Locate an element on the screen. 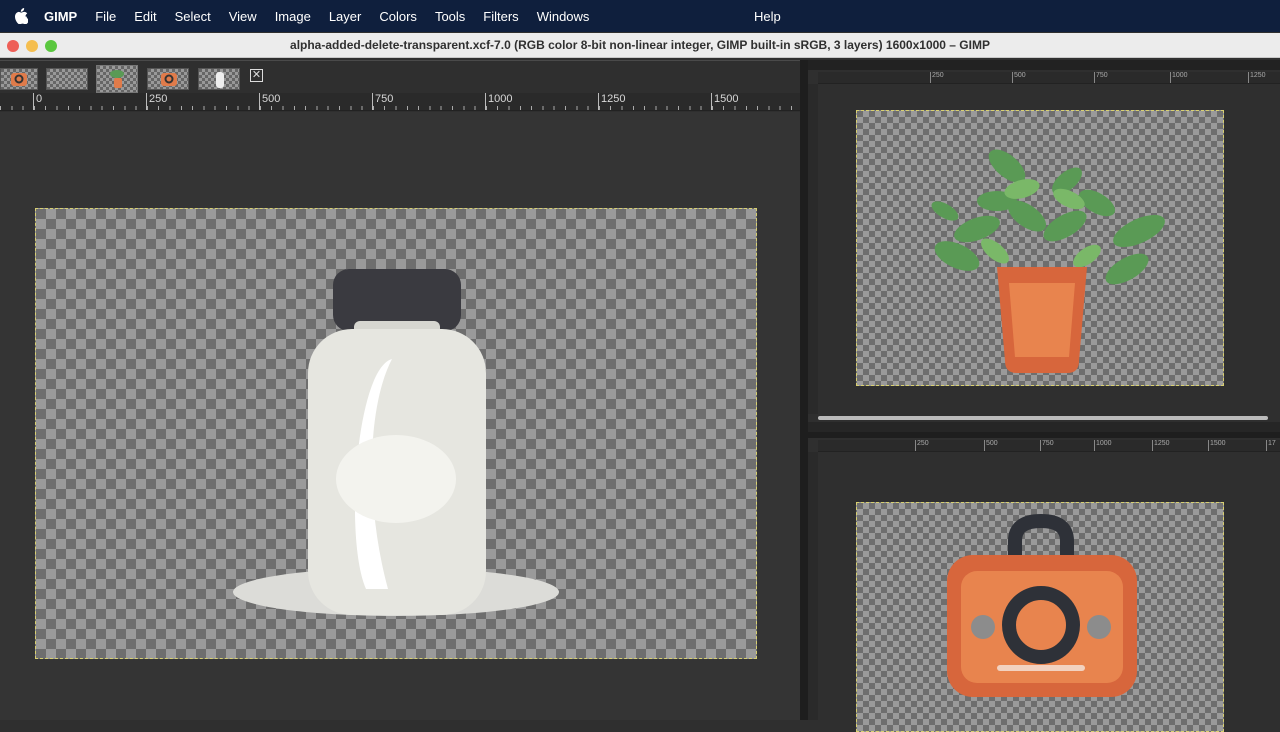 The image size is (1280, 732). menu-help: Help is located at coordinates (767, 16).